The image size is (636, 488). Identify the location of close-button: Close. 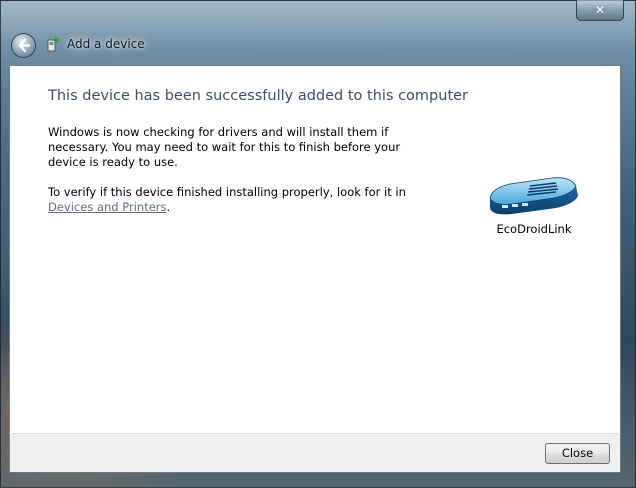
(577, 453).